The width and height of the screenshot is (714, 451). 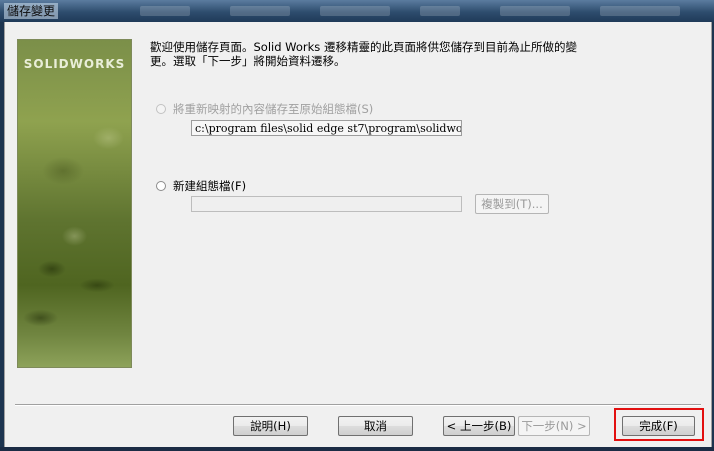 What do you see at coordinates (74, 203) in the screenshot?
I see `solidworks-banner: SOLIDWORKS` at bounding box center [74, 203].